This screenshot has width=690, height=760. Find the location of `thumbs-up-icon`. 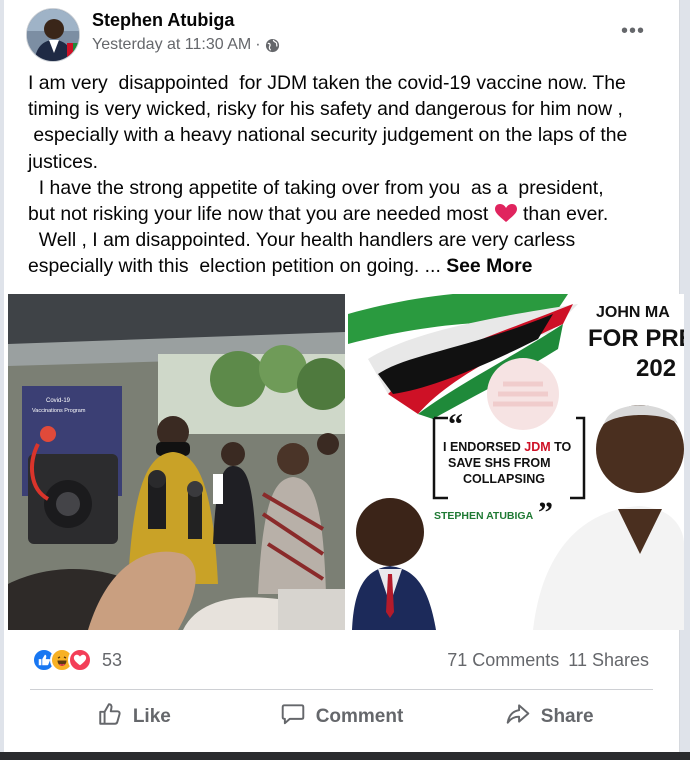

thumbs-up-icon is located at coordinates (110, 717).